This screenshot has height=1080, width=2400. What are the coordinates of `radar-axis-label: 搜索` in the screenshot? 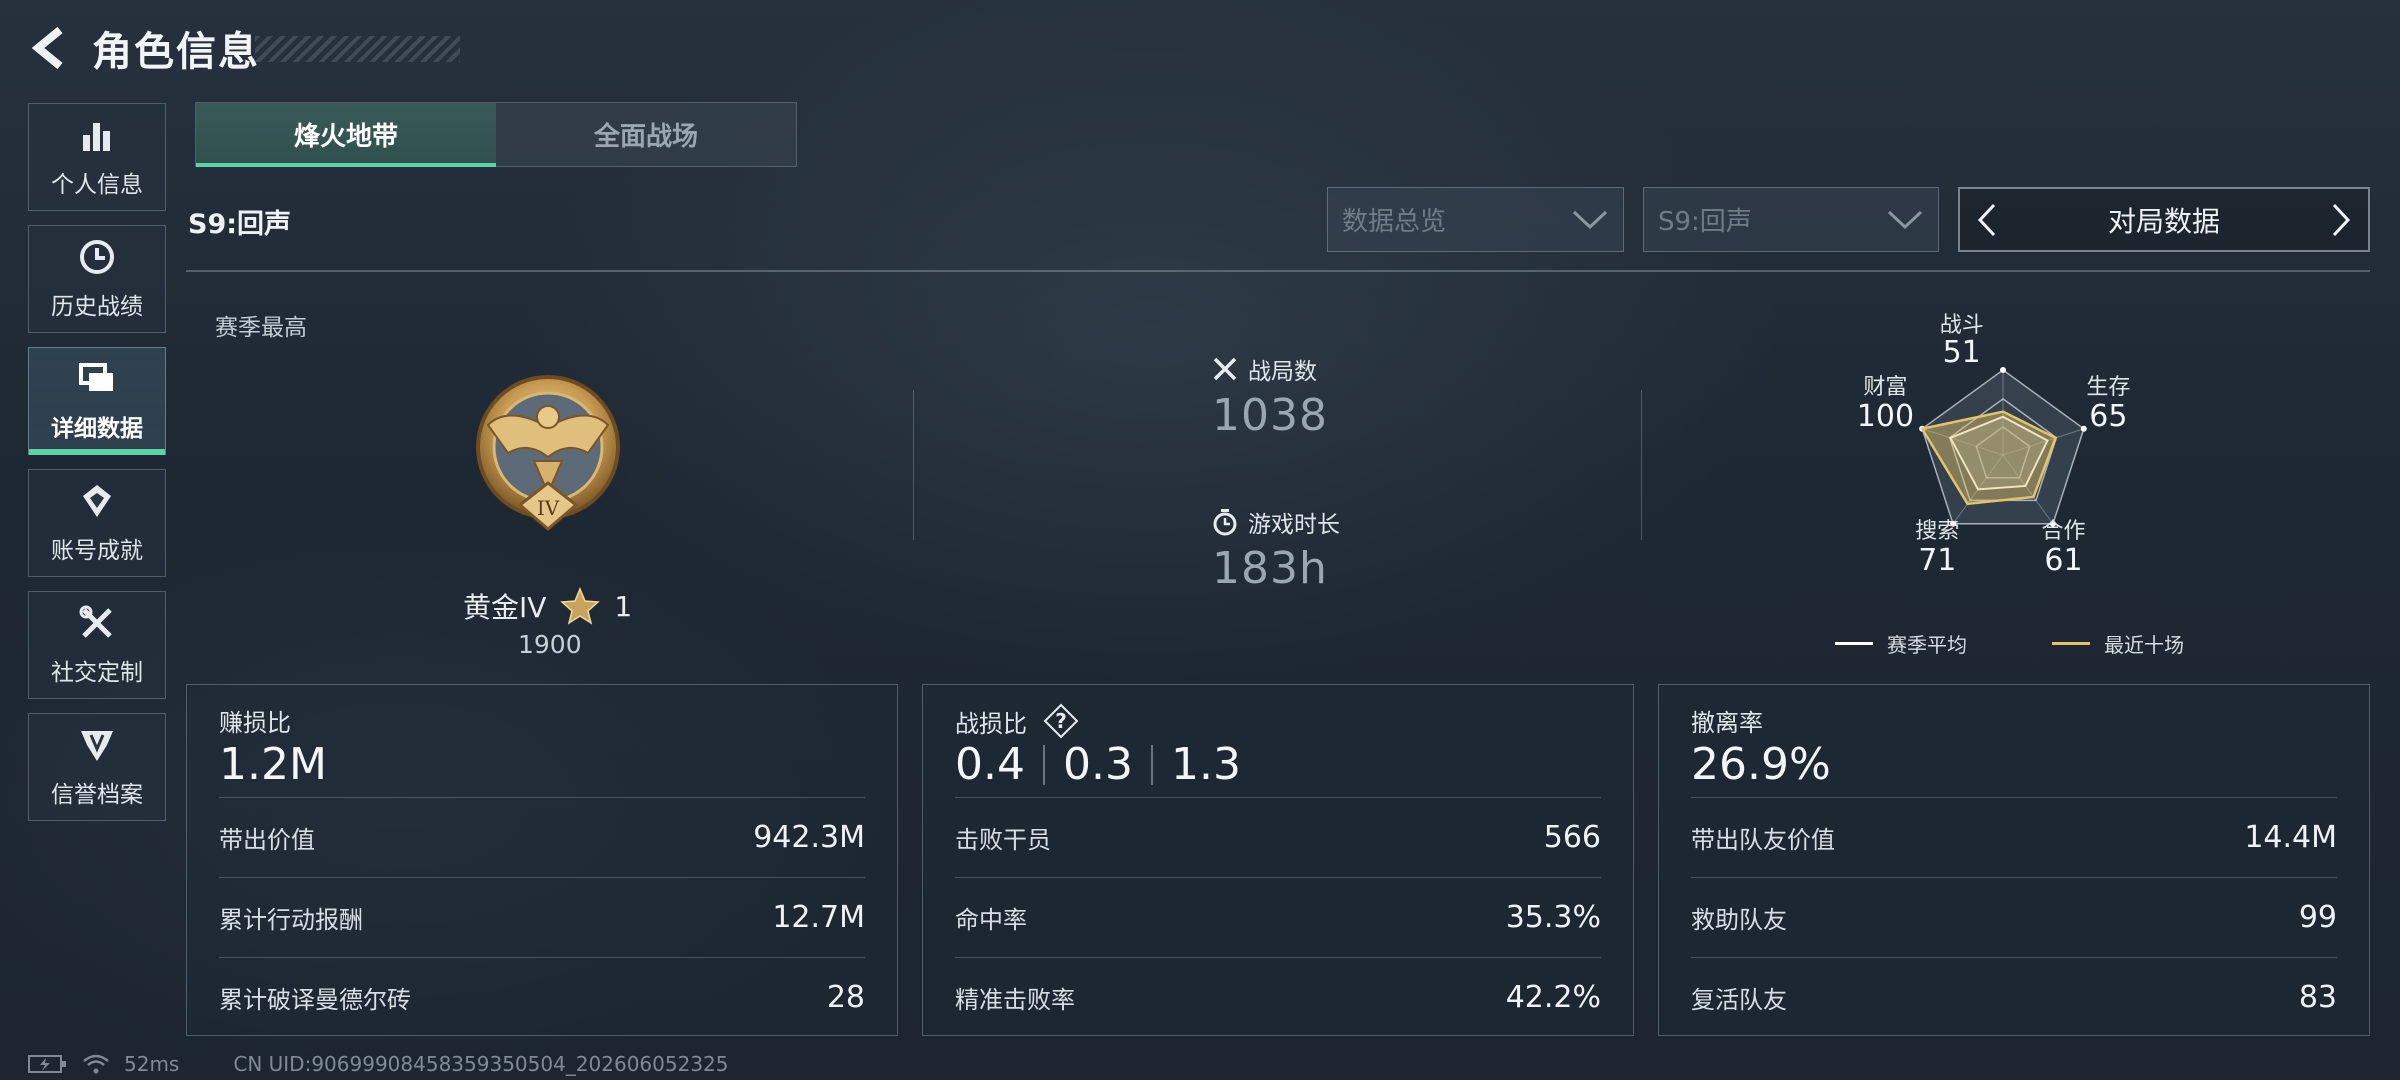 It's located at (1937, 531).